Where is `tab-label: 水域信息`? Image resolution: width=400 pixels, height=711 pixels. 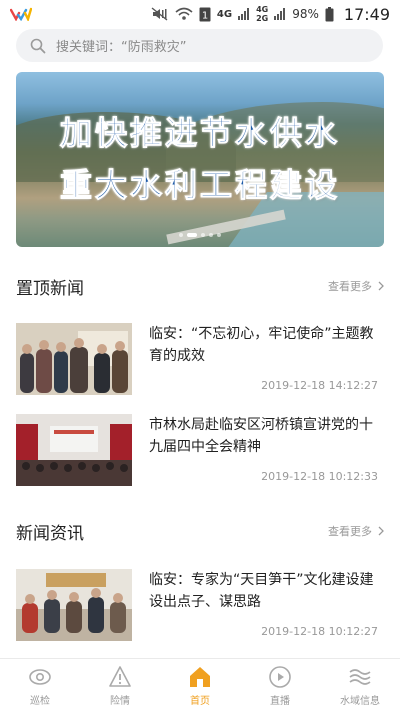
tab-label: 水域信息 is located at coordinates (360, 701).